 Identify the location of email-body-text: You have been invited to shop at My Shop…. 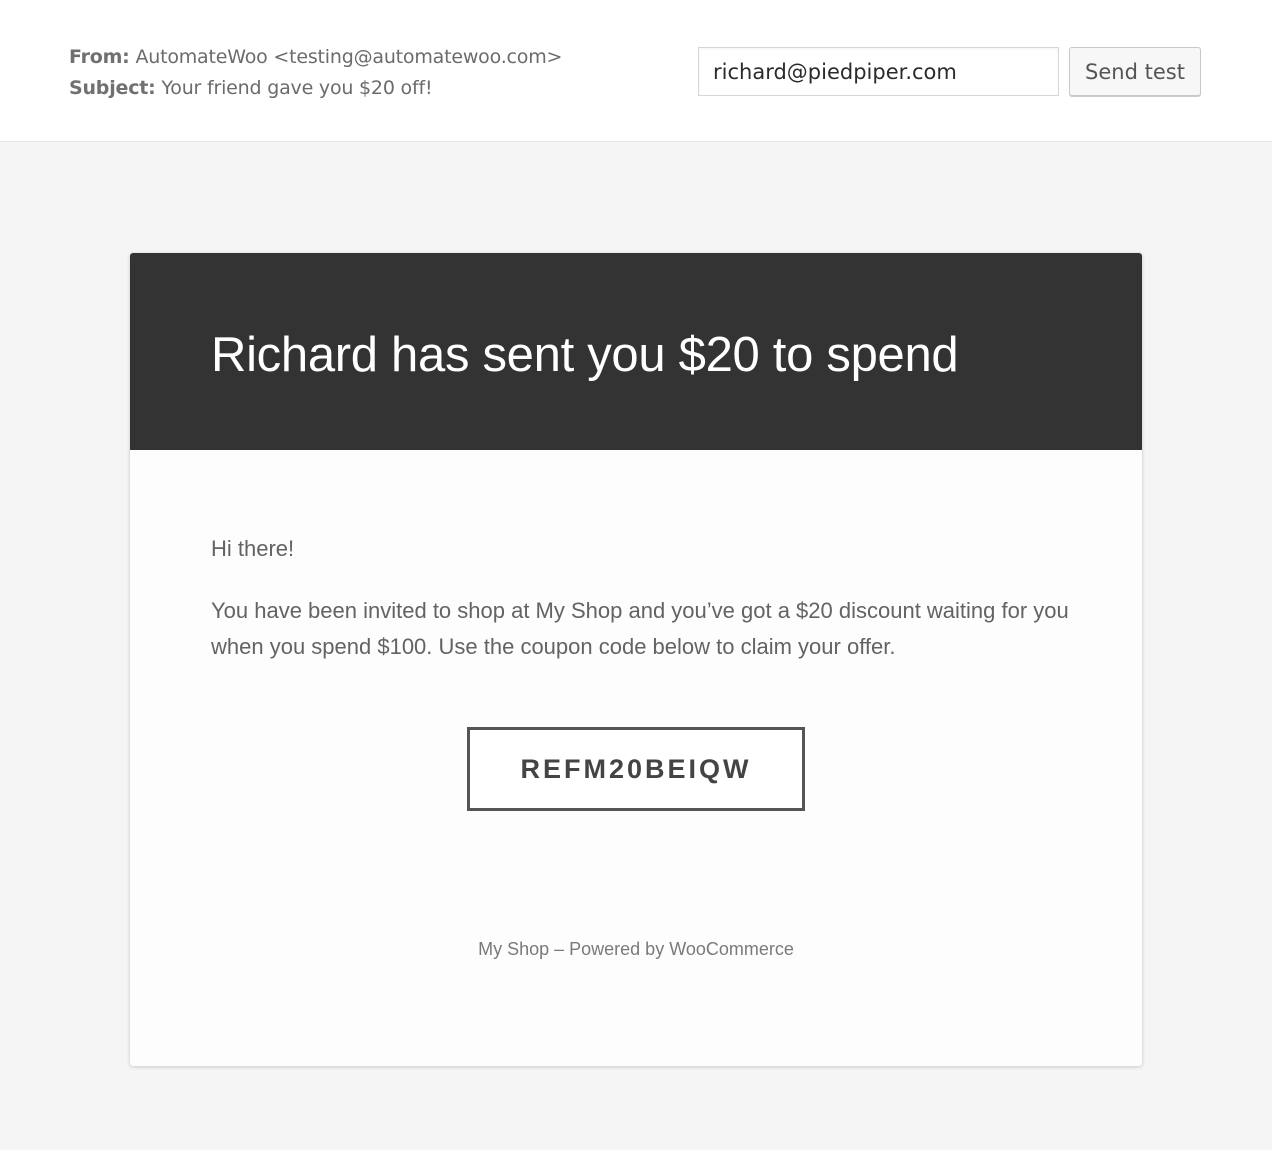
(640, 628).